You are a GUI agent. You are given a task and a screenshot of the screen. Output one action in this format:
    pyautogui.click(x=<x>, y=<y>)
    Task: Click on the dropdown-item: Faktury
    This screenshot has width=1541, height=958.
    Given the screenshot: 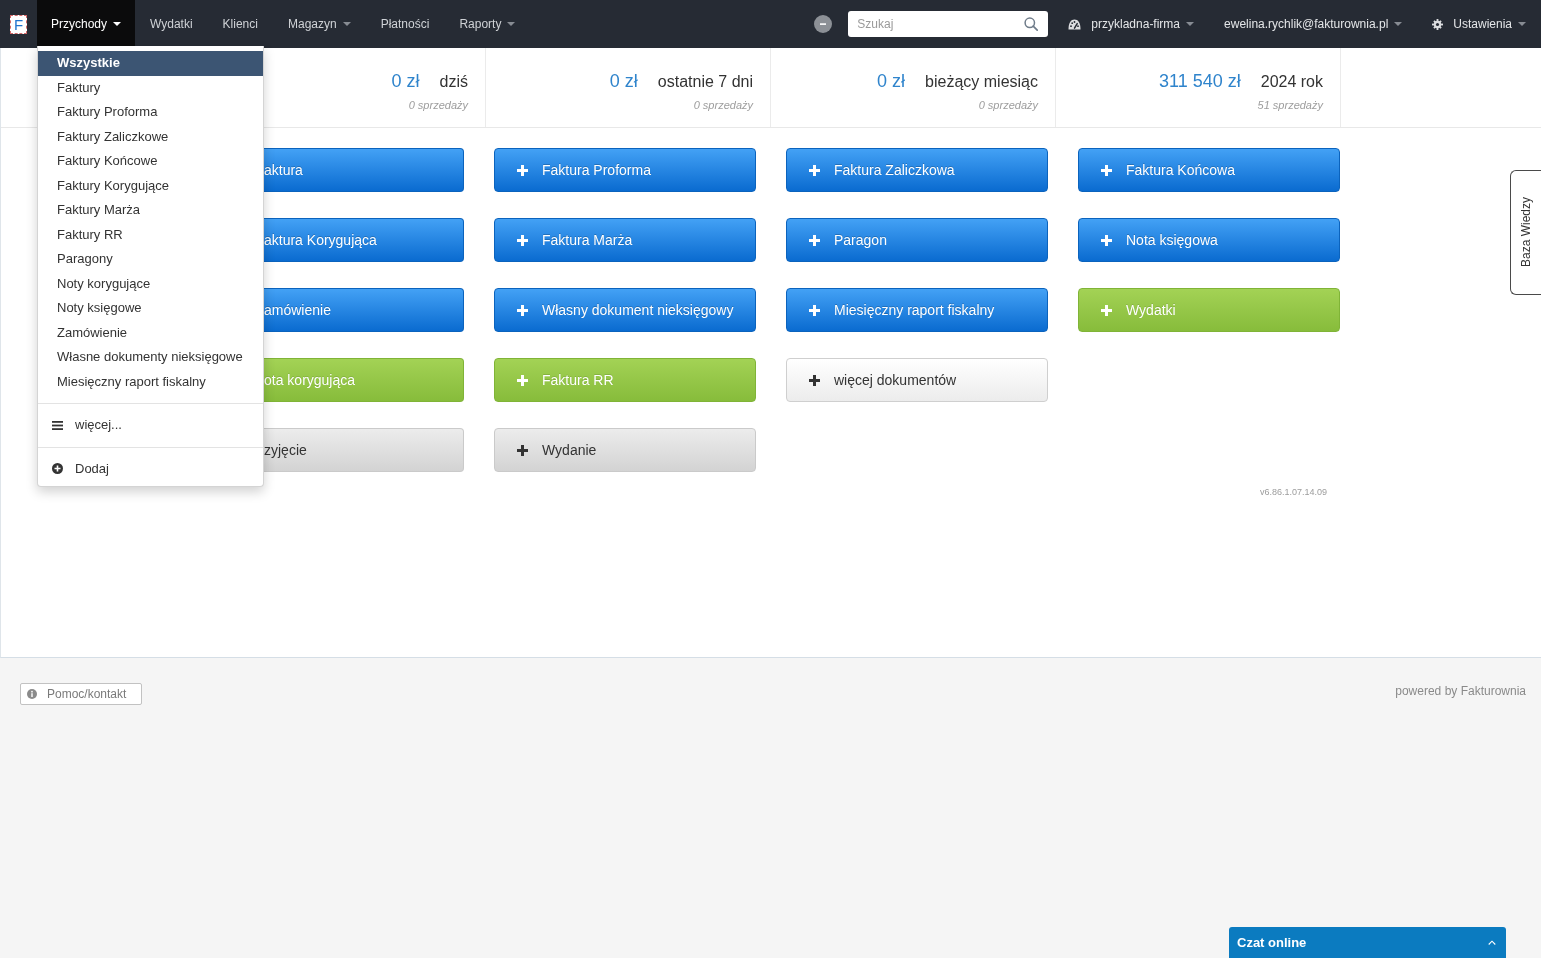 What is the action you would take?
    pyautogui.click(x=150, y=87)
    